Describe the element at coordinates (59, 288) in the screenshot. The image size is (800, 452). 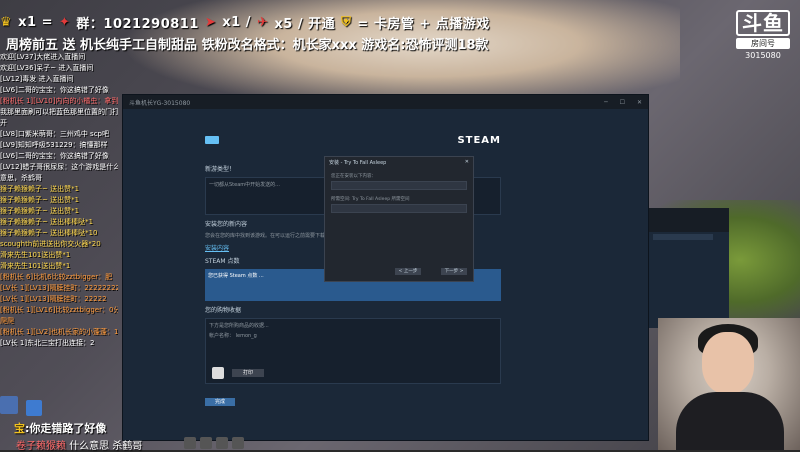
I see `chat-message: [LV长 1][LV13]隔膜挂町：22222222222` at that location.